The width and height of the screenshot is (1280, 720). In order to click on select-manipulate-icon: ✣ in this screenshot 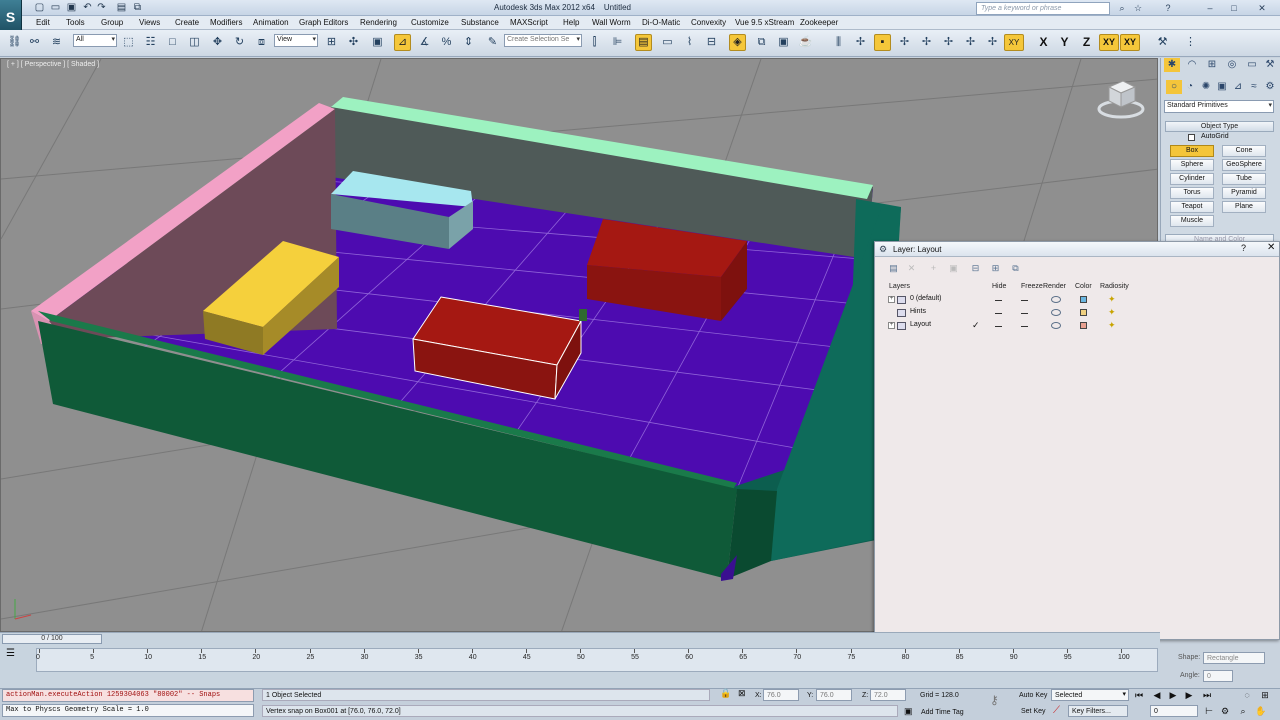, I will do `click(353, 42)`.